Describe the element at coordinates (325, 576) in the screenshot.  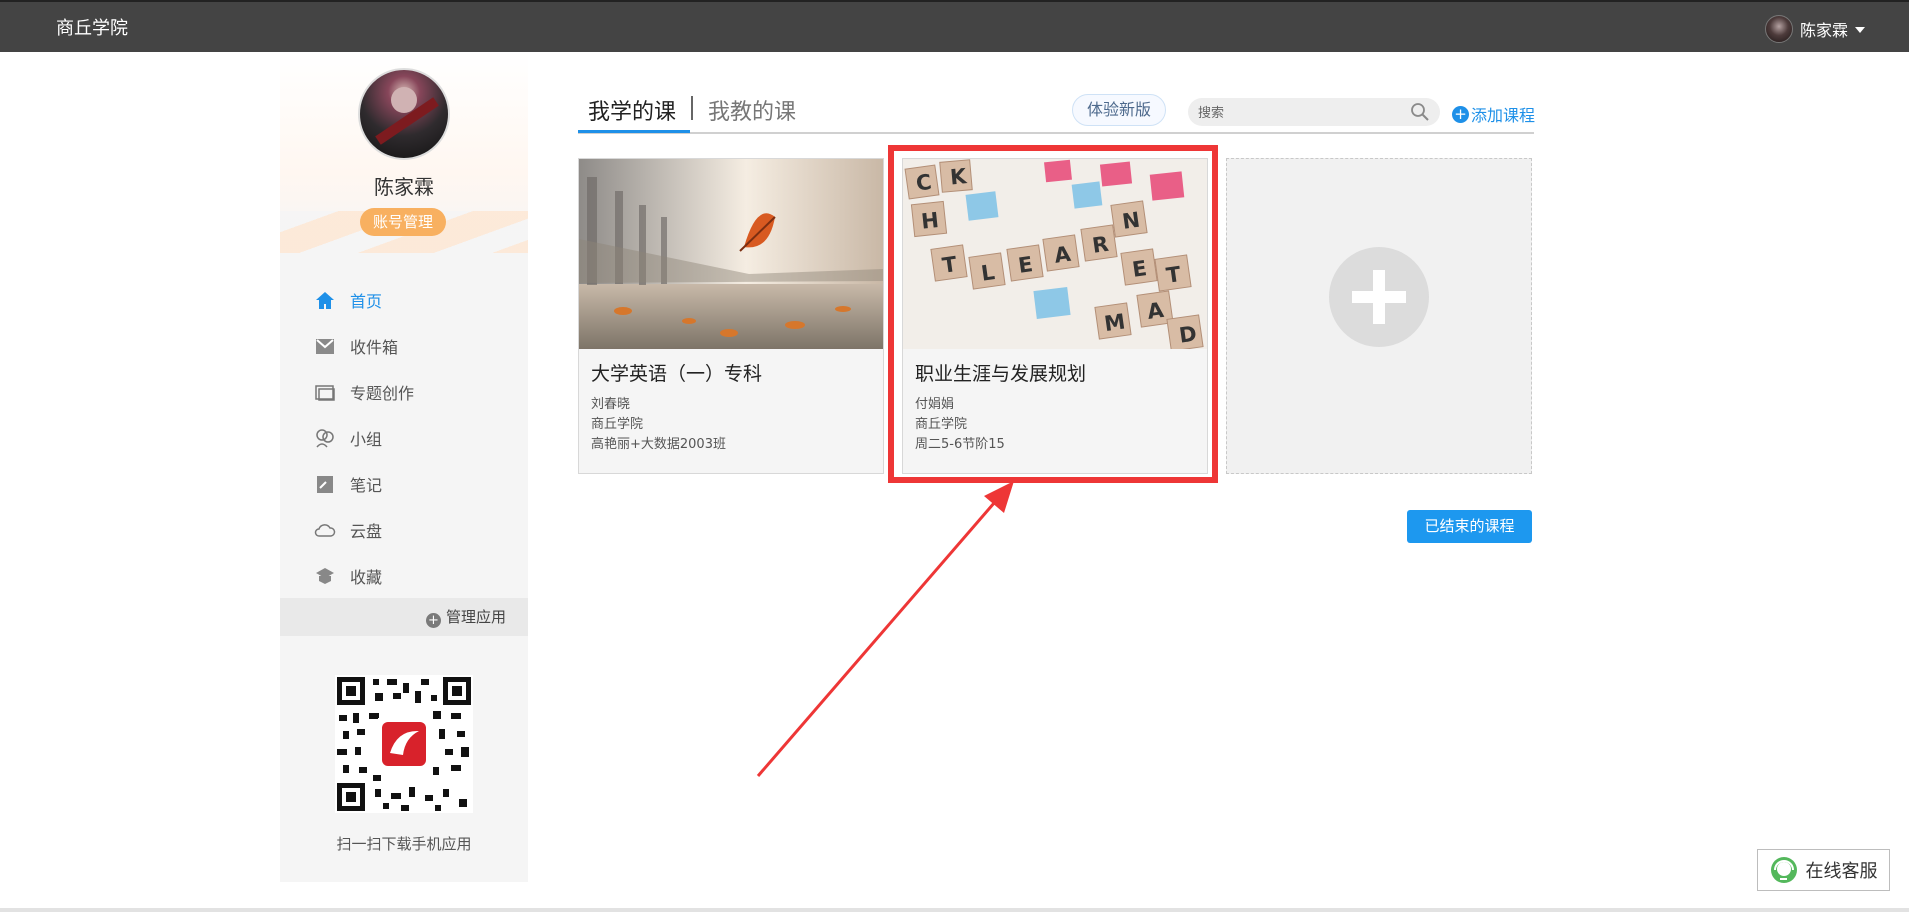
I see `favorite-icon` at that location.